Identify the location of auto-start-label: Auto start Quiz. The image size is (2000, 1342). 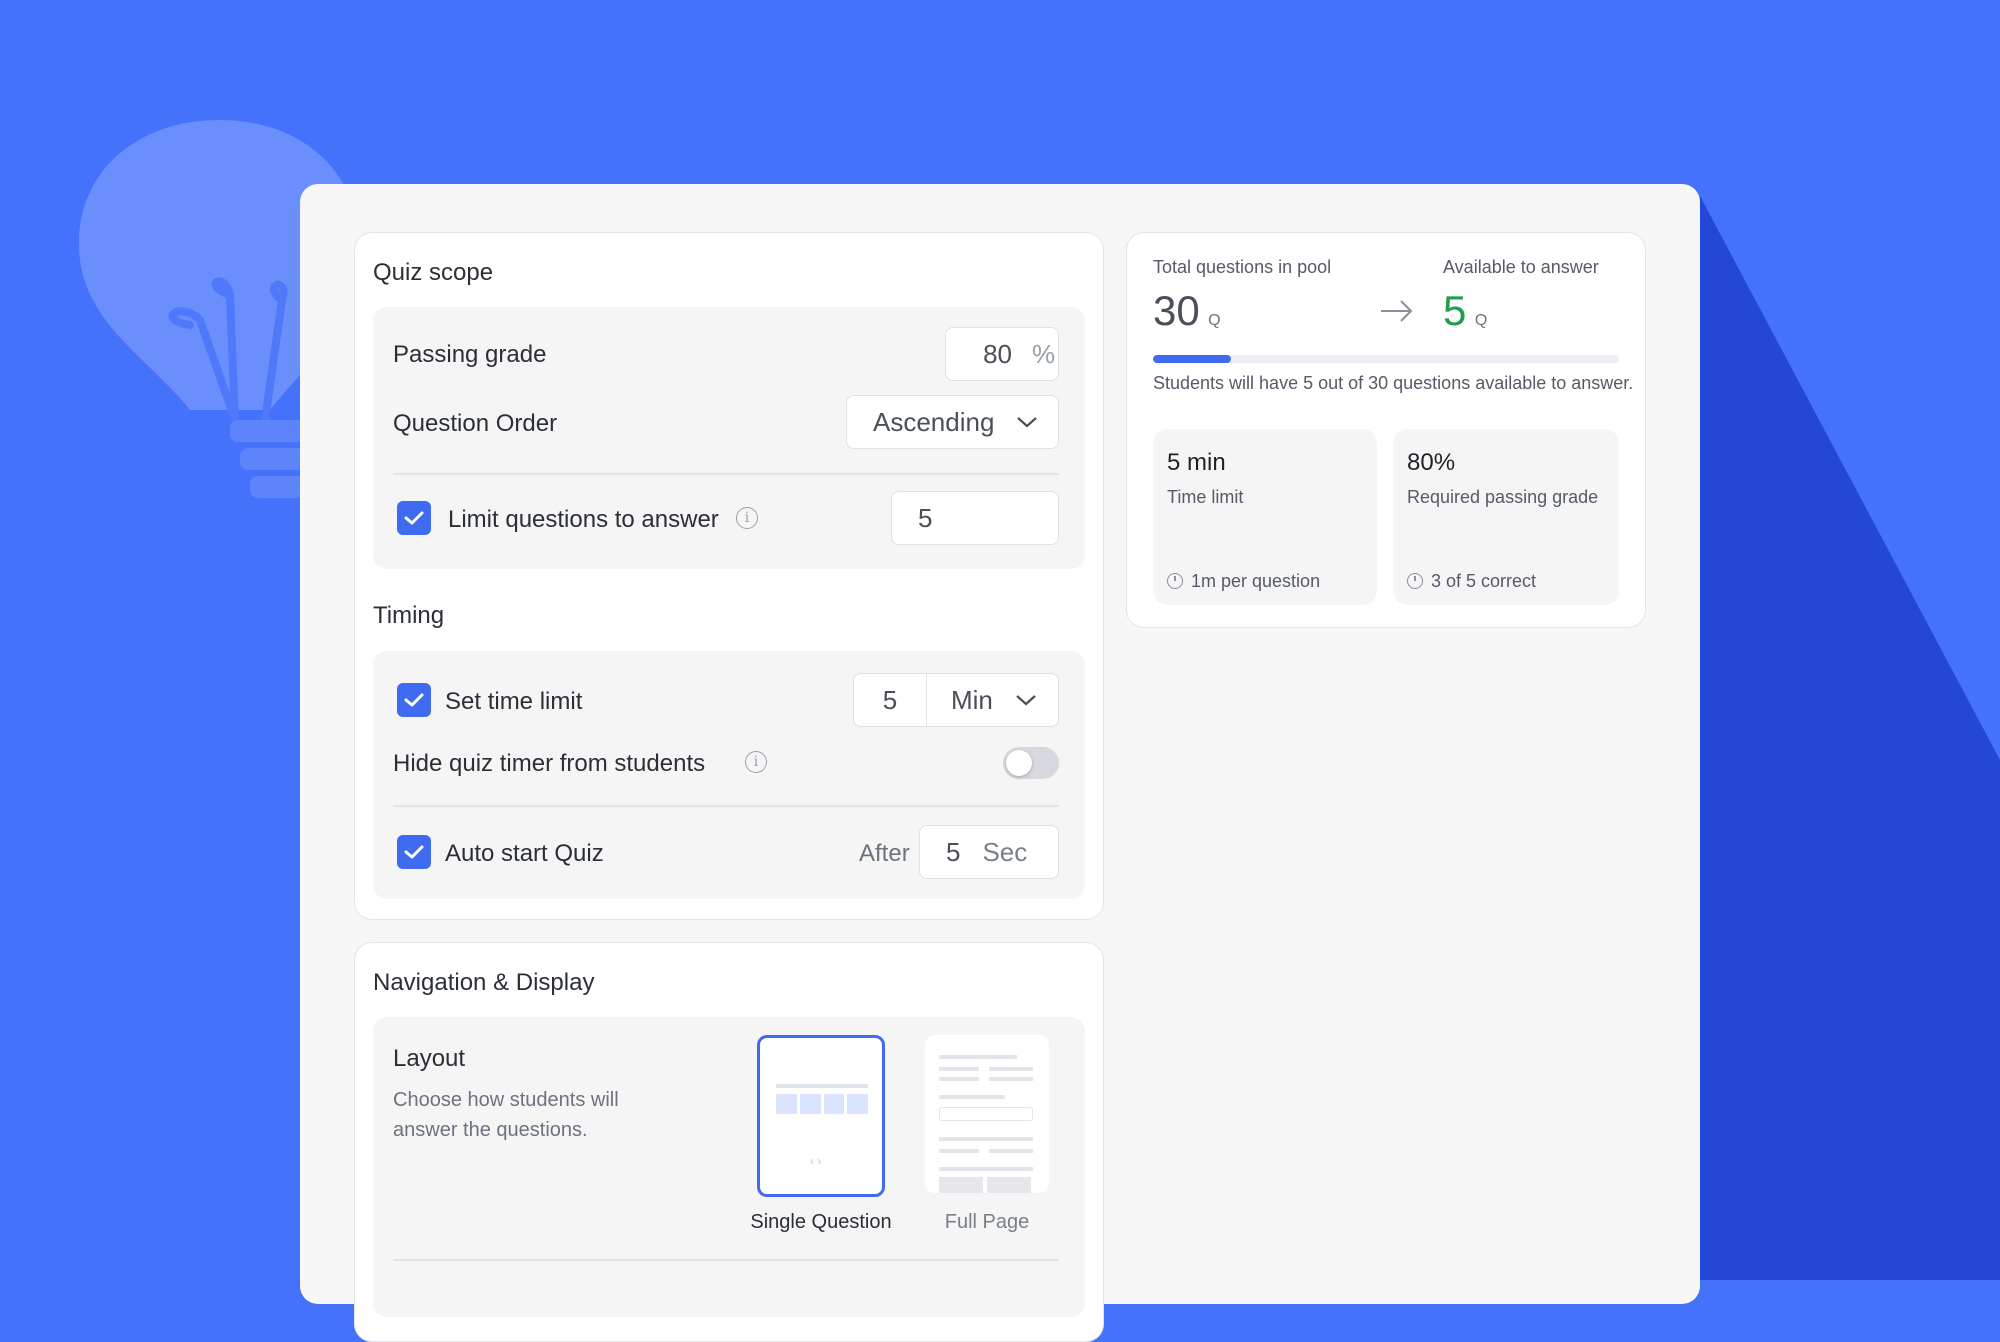
(524, 853).